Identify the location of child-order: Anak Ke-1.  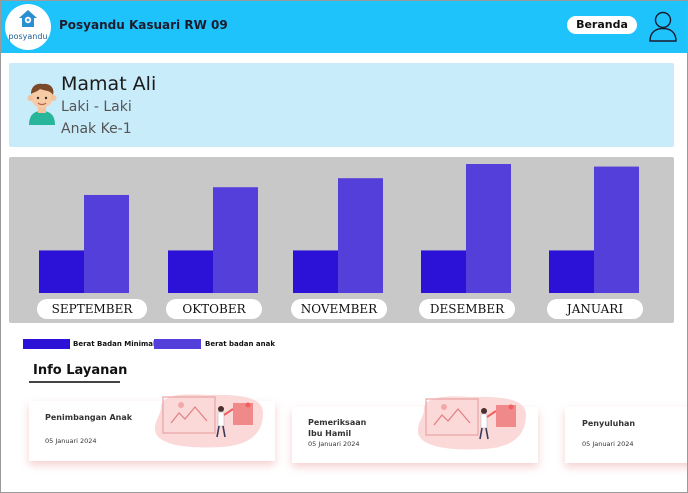
(96, 129).